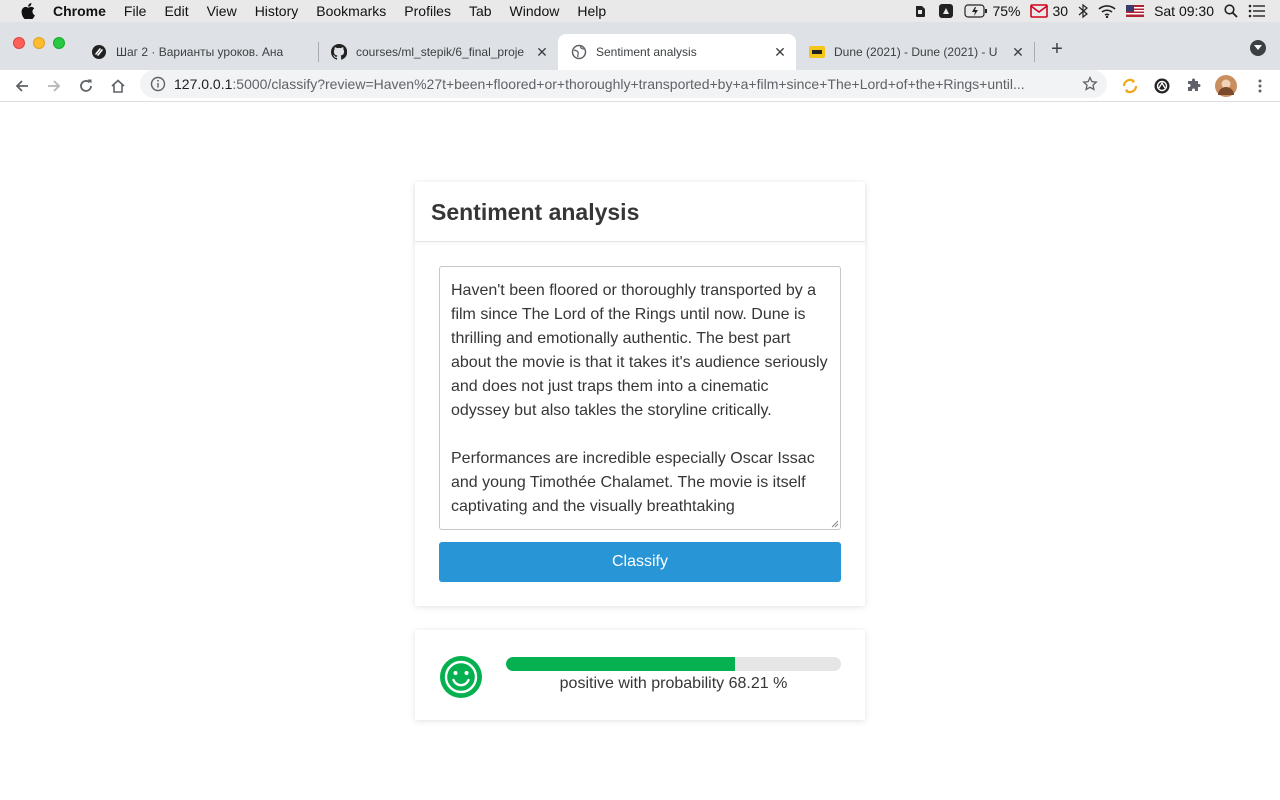 The width and height of the screenshot is (1280, 800). What do you see at coordinates (1162, 86) in the screenshot?
I see `extension-icon` at bounding box center [1162, 86].